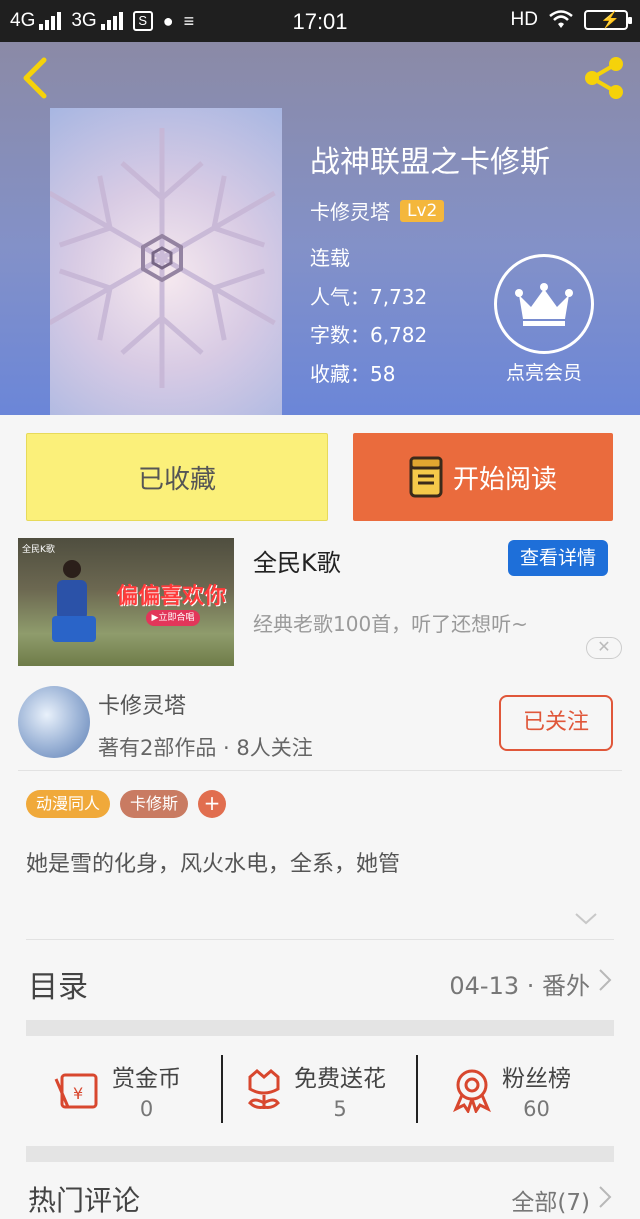  Describe the element at coordinates (212, 804) in the screenshot. I see `add-tag-button: +` at that location.